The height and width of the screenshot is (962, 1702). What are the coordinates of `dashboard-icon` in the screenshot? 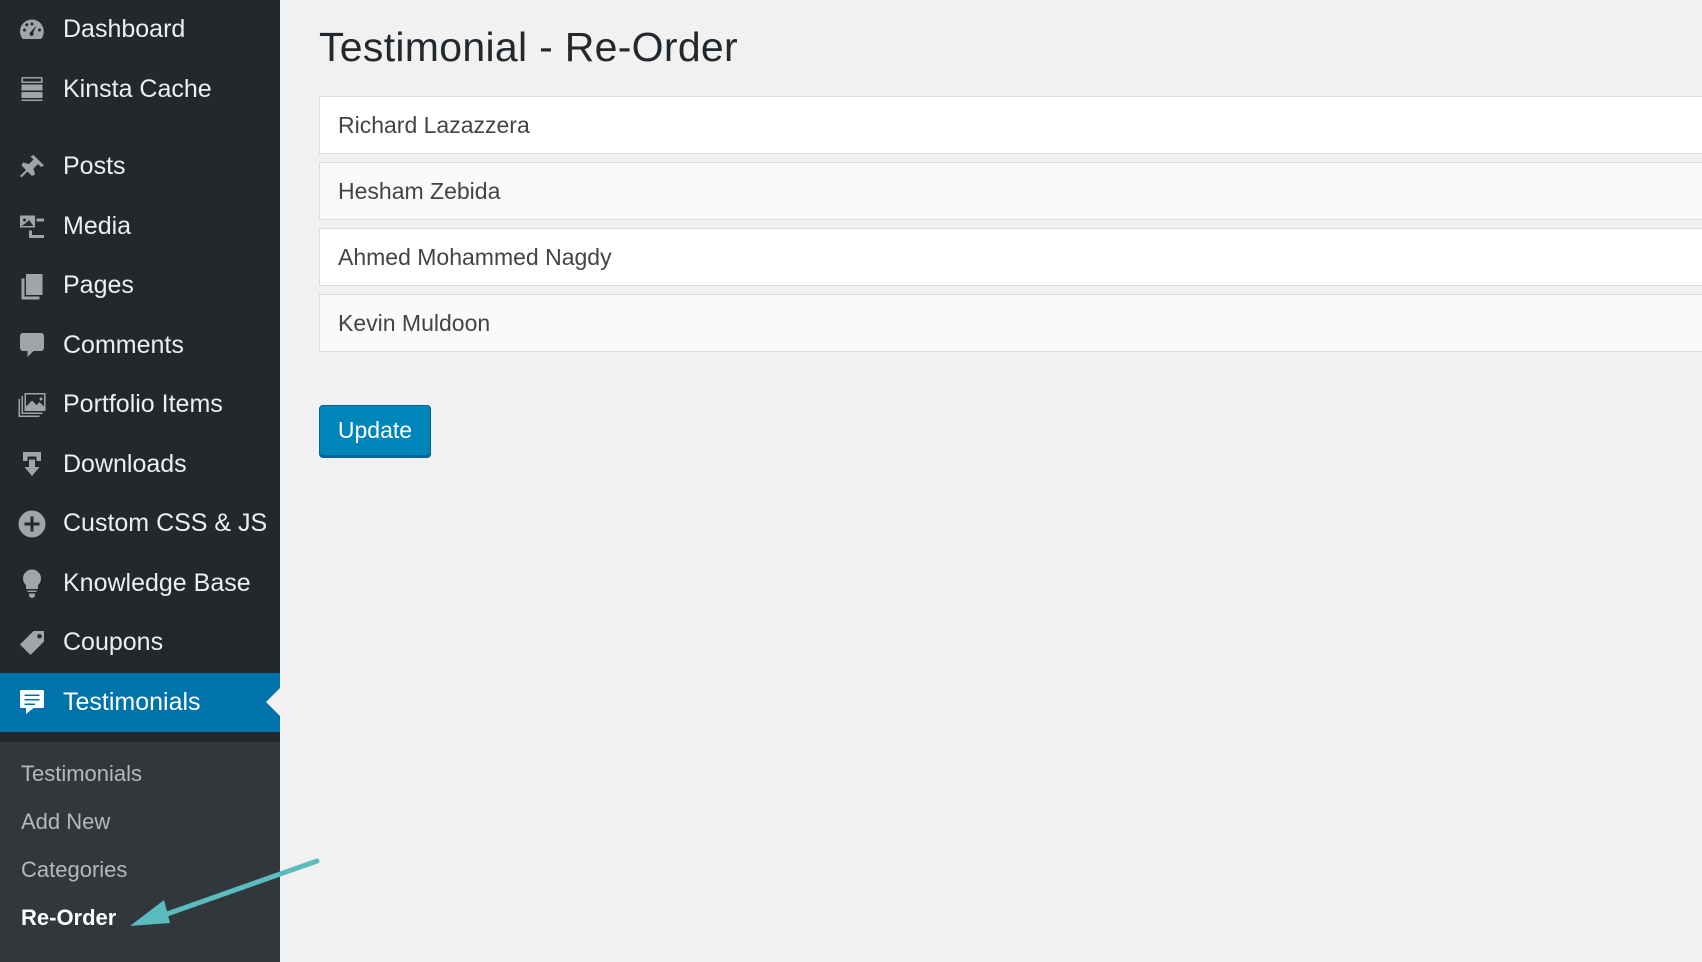 It's located at (32, 30).